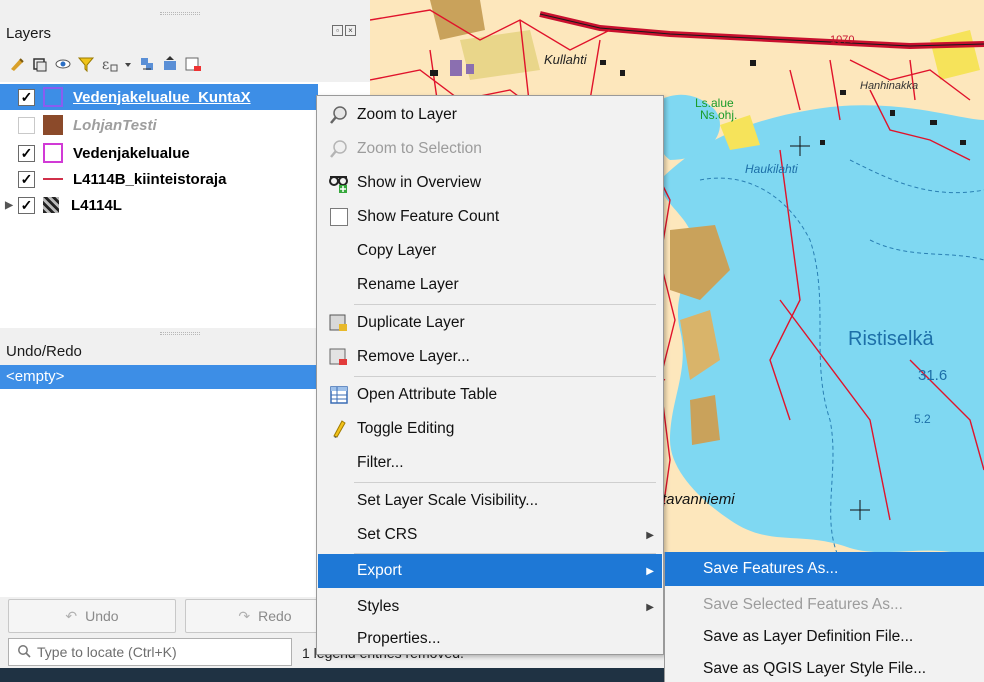 The height and width of the screenshot is (682, 984). What do you see at coordinates (428, 216) in the screenshot?
I see `menu-item-label: Show Feature Count` at bounding box center [428, 216].